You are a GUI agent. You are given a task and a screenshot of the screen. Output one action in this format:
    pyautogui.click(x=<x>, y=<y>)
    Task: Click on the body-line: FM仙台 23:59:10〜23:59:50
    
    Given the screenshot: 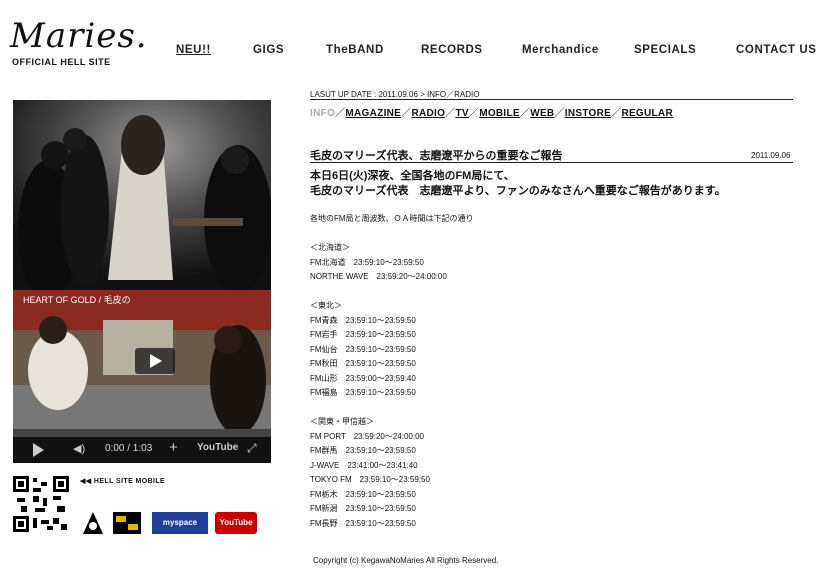 What is the action you would take?
    pyautogui.click(x=363, y=349)
    